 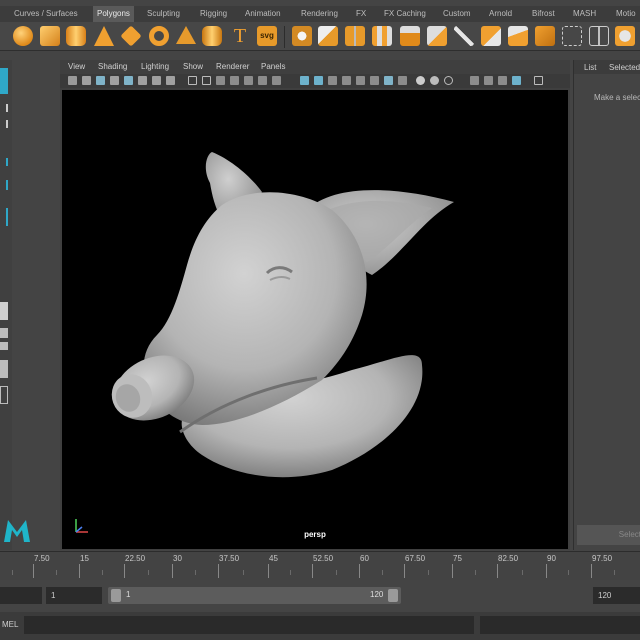 What do you see at coordinates (502, 80) in the screenshot?
I see `field-chart-icon` at bounding box center [502, 80].